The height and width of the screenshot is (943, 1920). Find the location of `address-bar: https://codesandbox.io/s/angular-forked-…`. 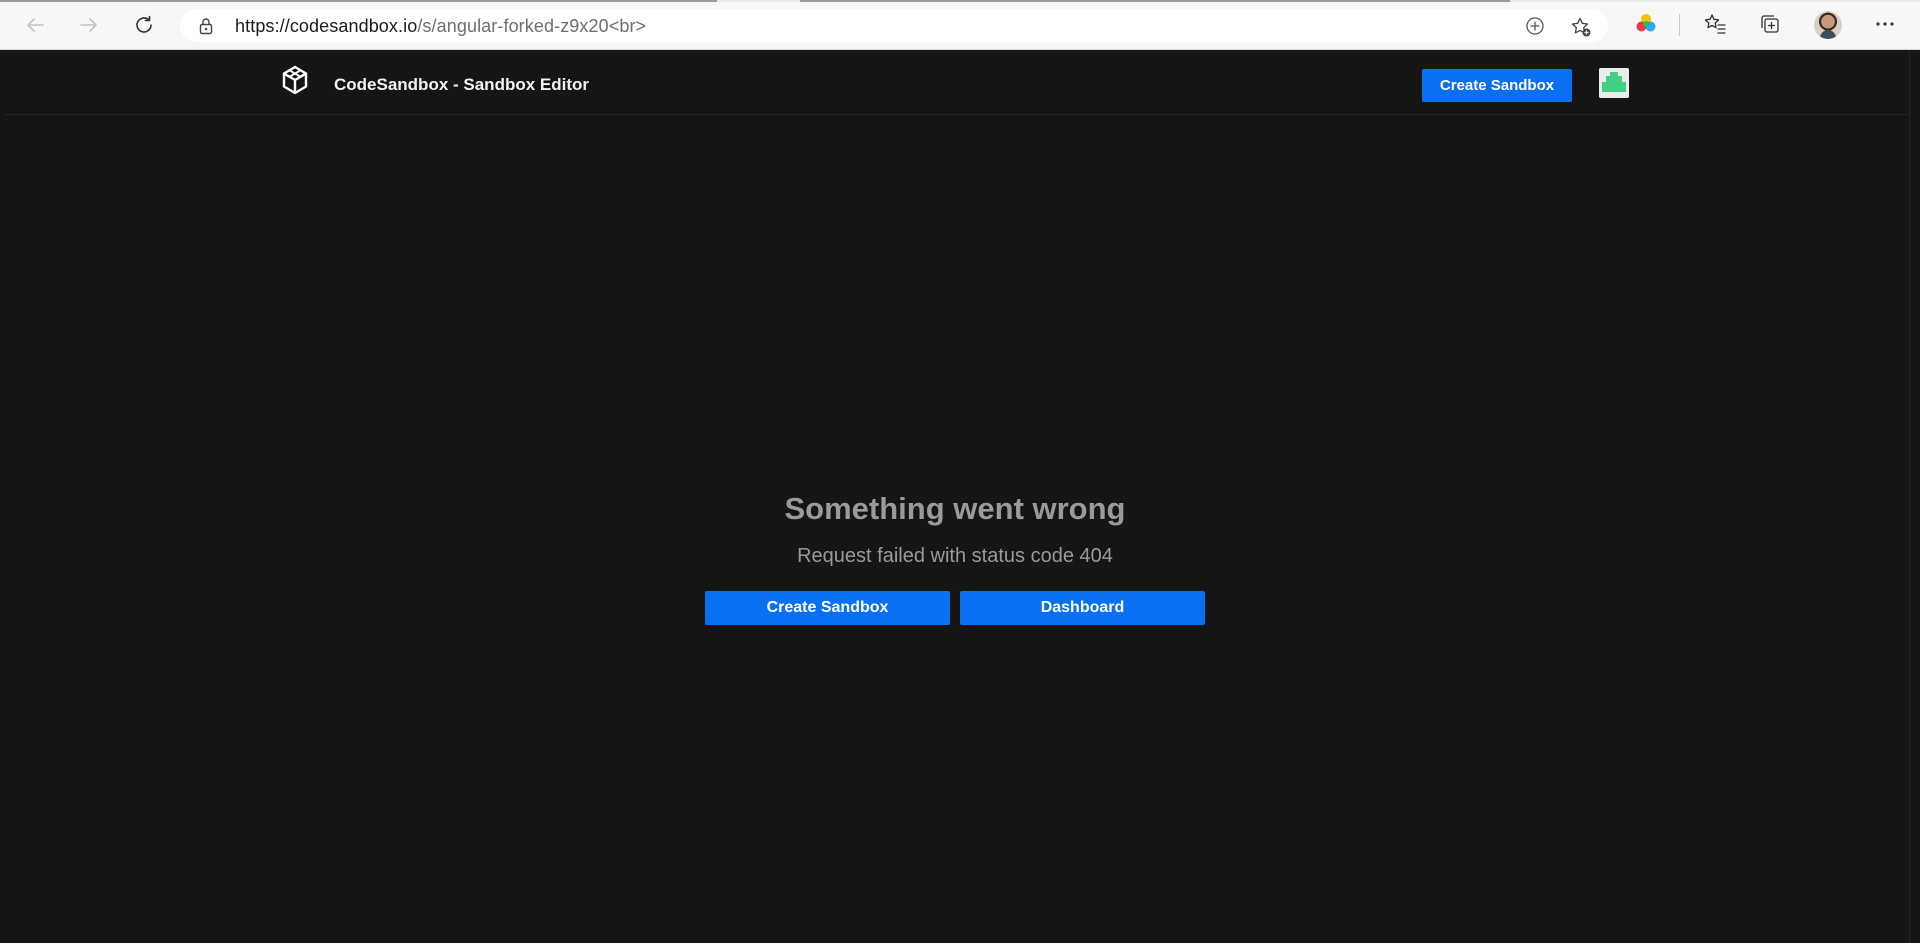

address-bar: https://codesandbox.io/s/angular-forked-… is located at coordinates (894, 25).